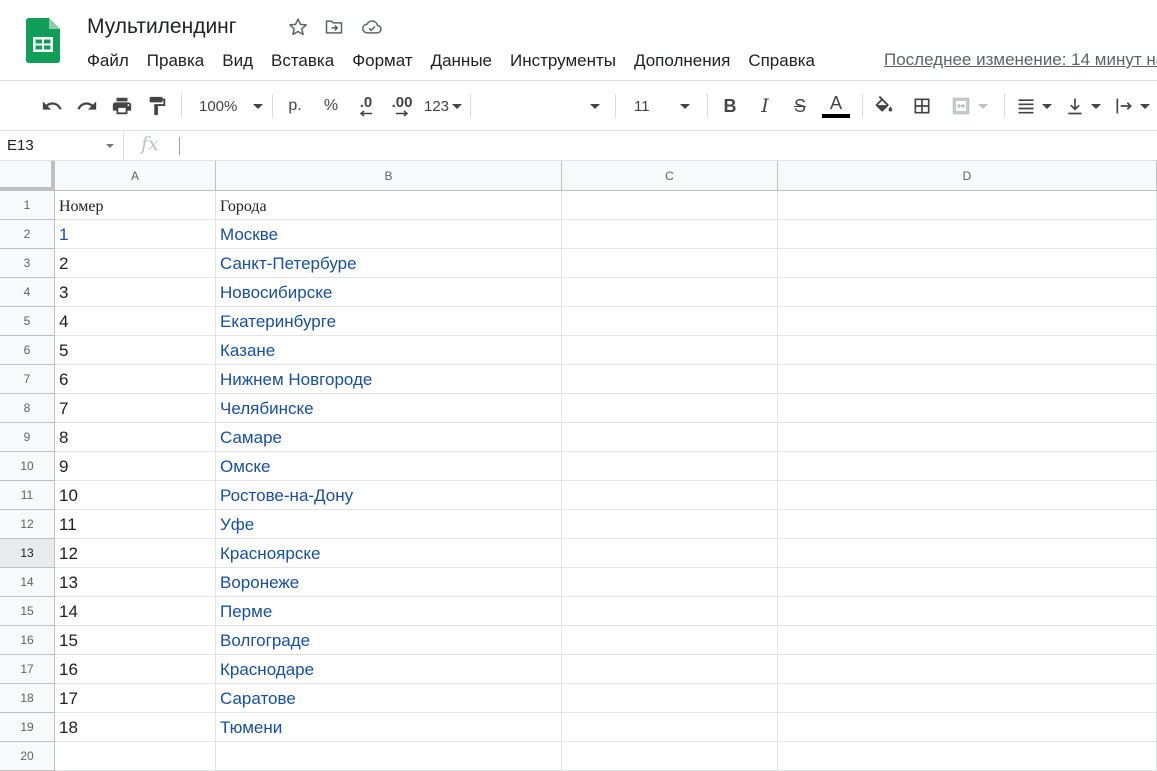 The width and height of the screenshot is (1157, 771). Describe the element at coordinates (389, 553) in the screenshot. I see `city-cell: Красноярске` at that location.